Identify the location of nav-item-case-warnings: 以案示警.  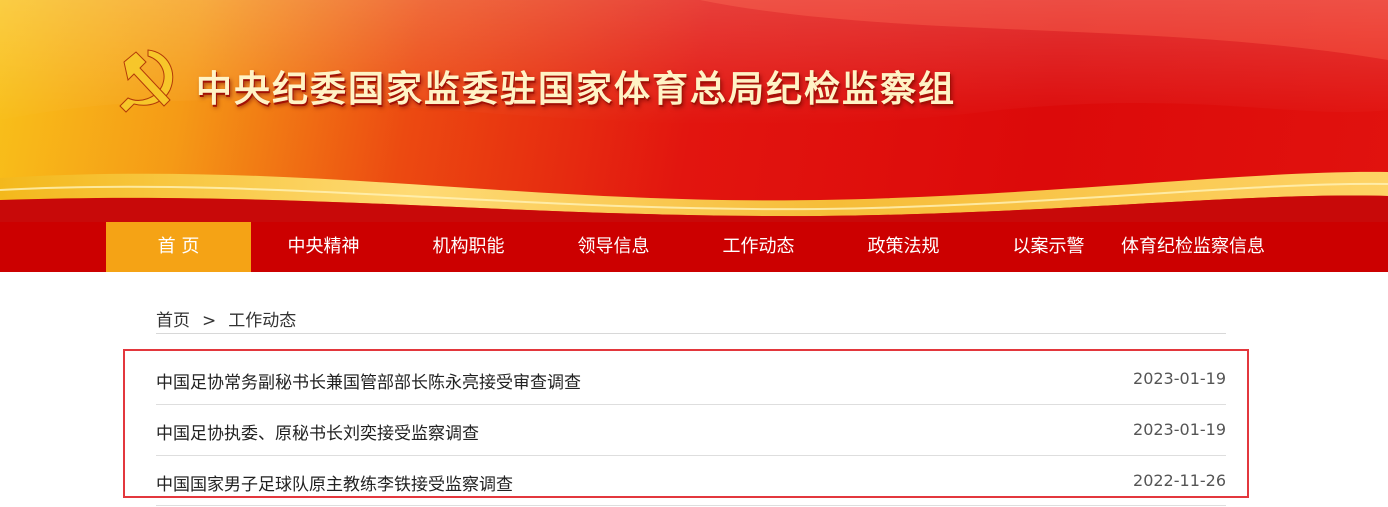
(1048, 247).